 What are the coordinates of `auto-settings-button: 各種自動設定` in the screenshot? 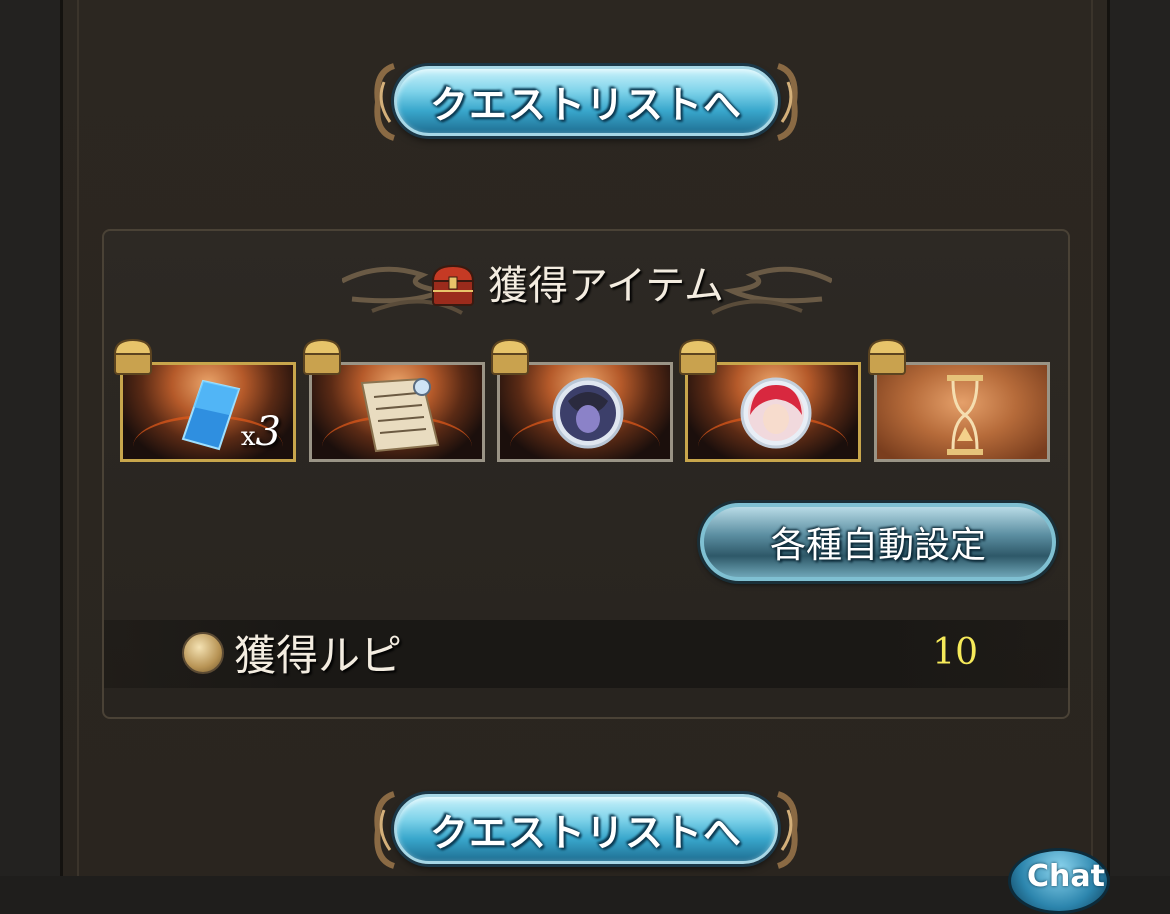 It's located at (878, 542).